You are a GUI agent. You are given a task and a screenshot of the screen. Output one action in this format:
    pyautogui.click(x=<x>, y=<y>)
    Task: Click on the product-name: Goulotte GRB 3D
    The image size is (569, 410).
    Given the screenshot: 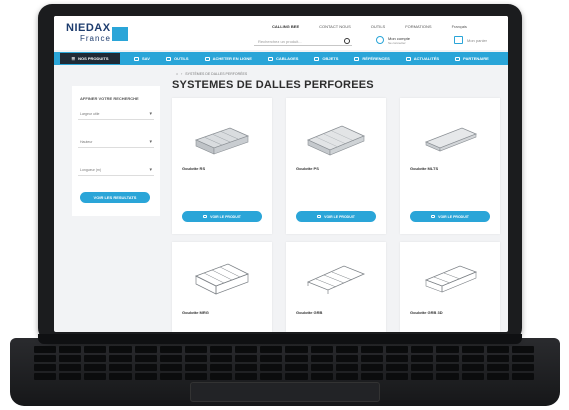 What is the action you would take?
    pyautogui.click(x=426, y=312)
    